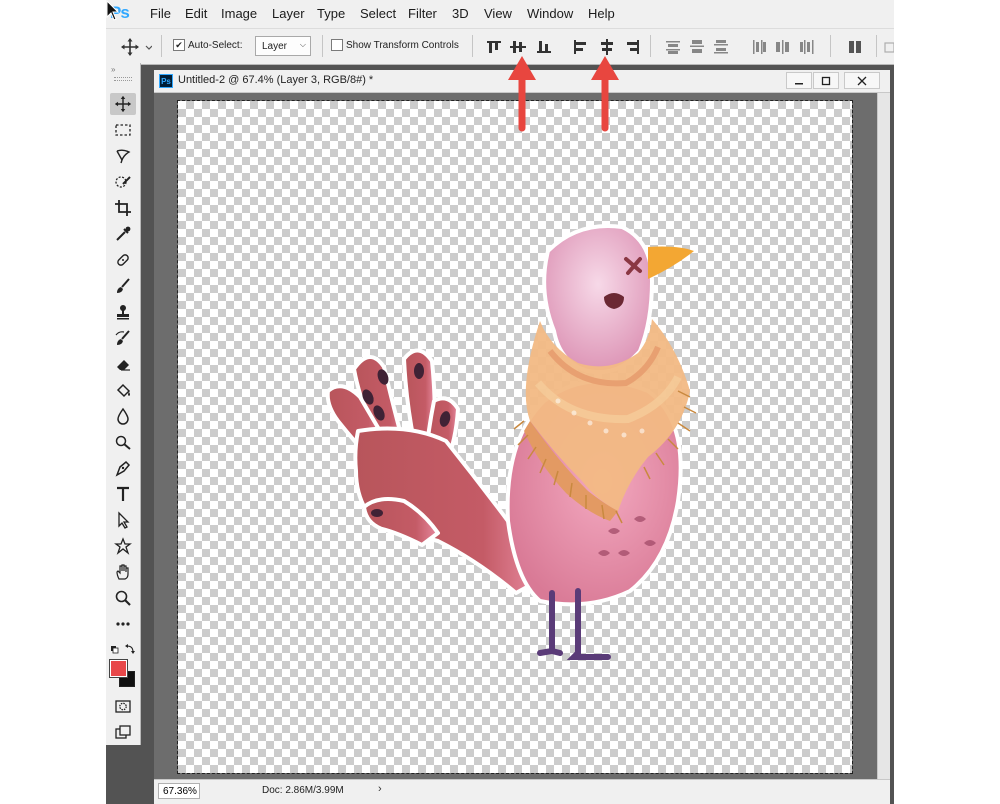 This screenshot has width=1000, height=804. What do you see at coordinates (601, 13) in the screenshot?
I see `menu-help: Help` at bounding box center [601, 13].